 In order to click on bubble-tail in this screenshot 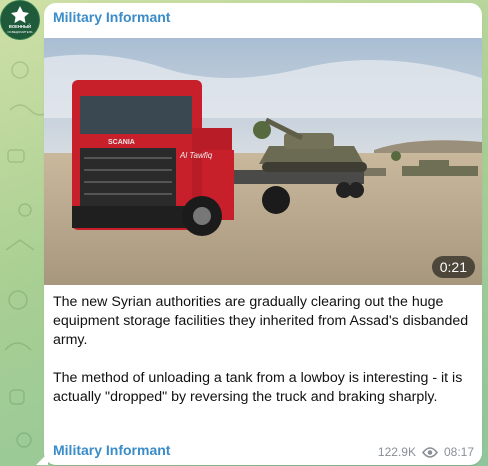, I will do `click(42, 459)`.